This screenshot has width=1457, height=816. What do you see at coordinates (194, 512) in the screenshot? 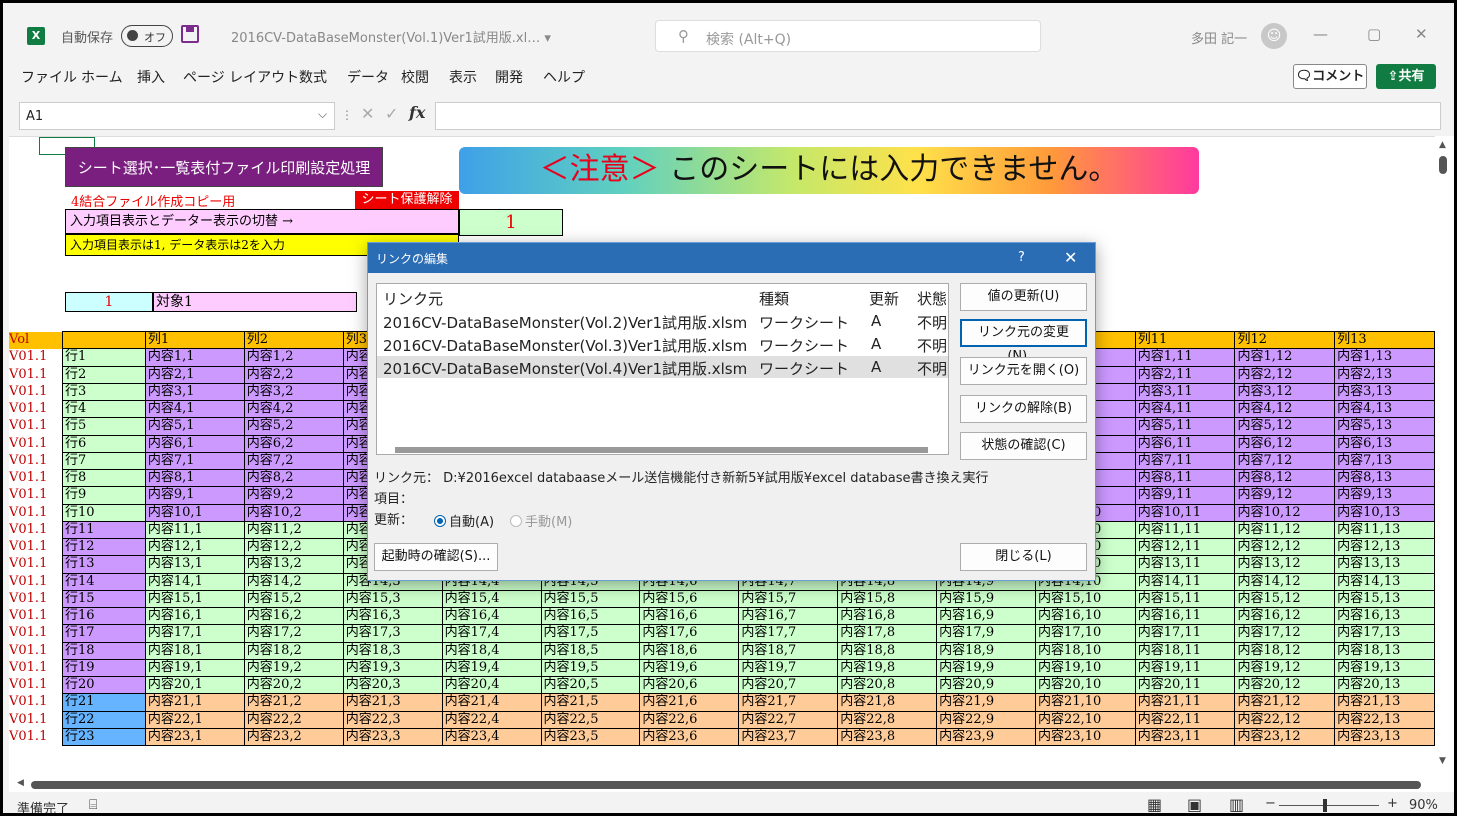
I see `table-cell: 内容10,1` at bounding box center [194, 512].